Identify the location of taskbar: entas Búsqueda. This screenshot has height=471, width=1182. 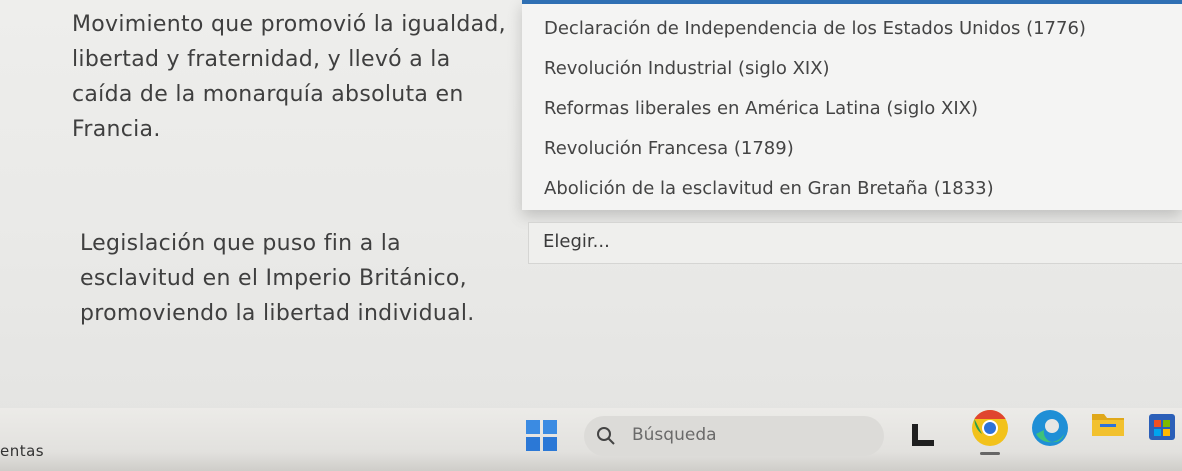
(591, 439).